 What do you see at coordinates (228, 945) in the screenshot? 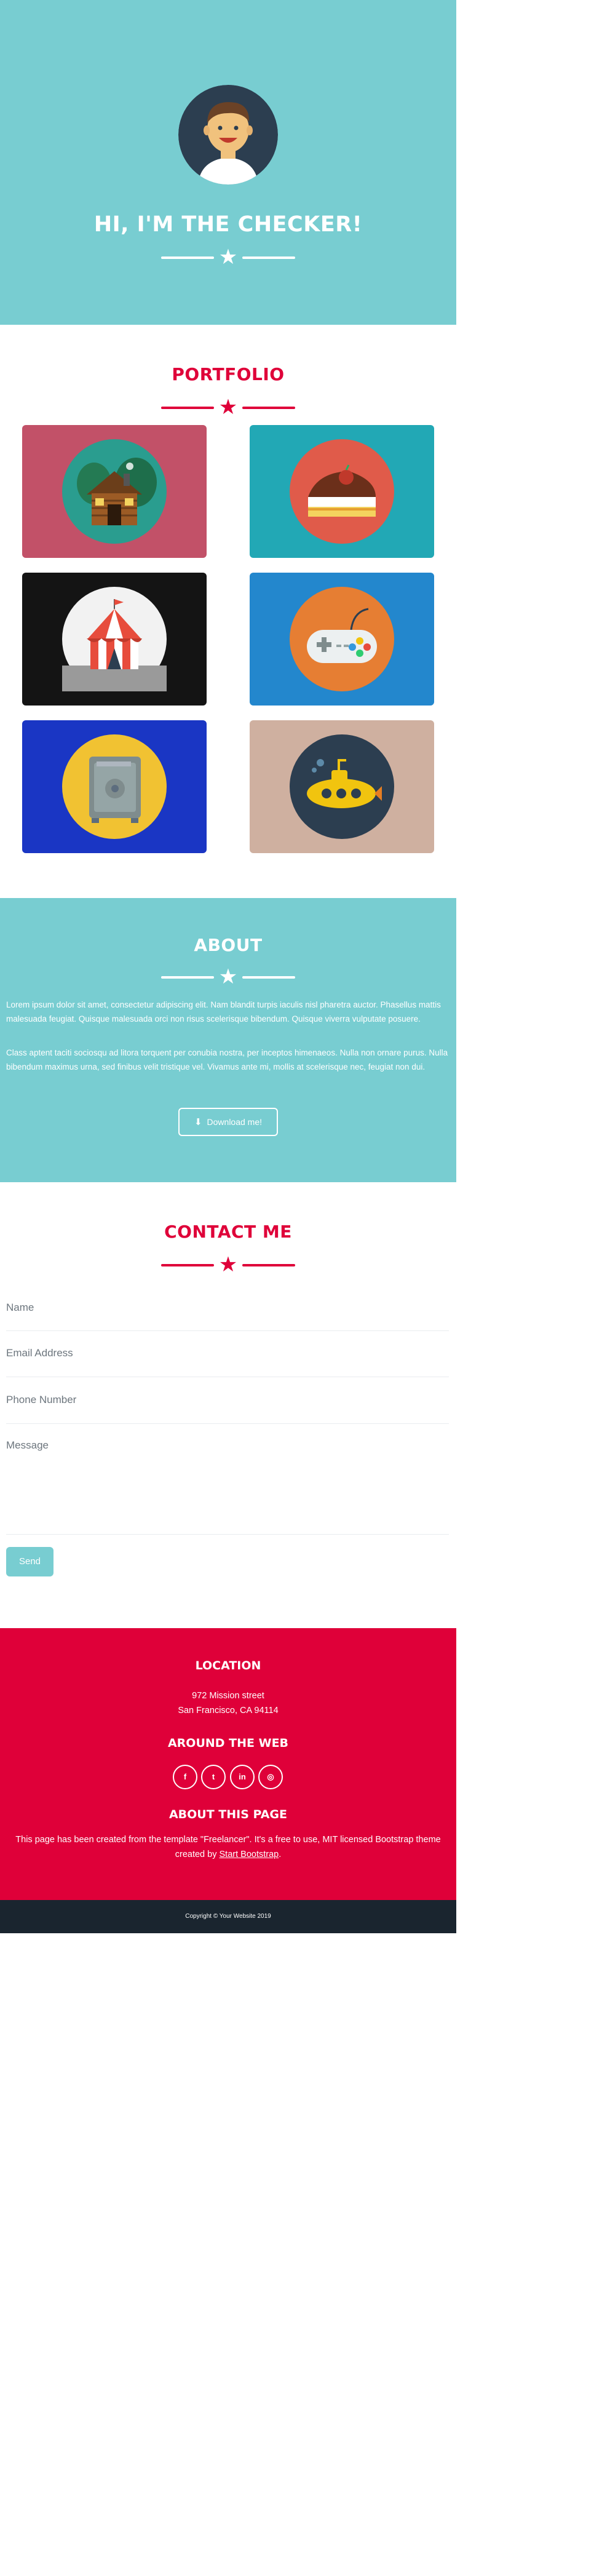
I see `about-title: ABOUT` at bounding box center [228, 945].